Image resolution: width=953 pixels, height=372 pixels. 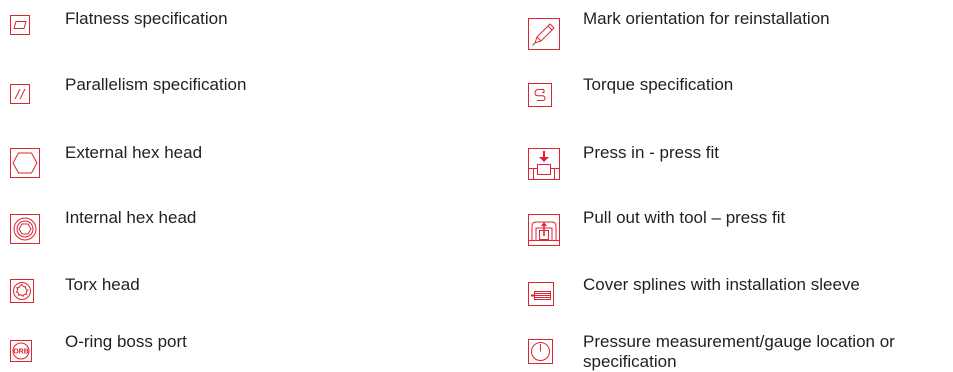 What do you see at coordinates (20, 25) in the screenshot?
I see `flatness-icon` at bounding box center [20, 25].